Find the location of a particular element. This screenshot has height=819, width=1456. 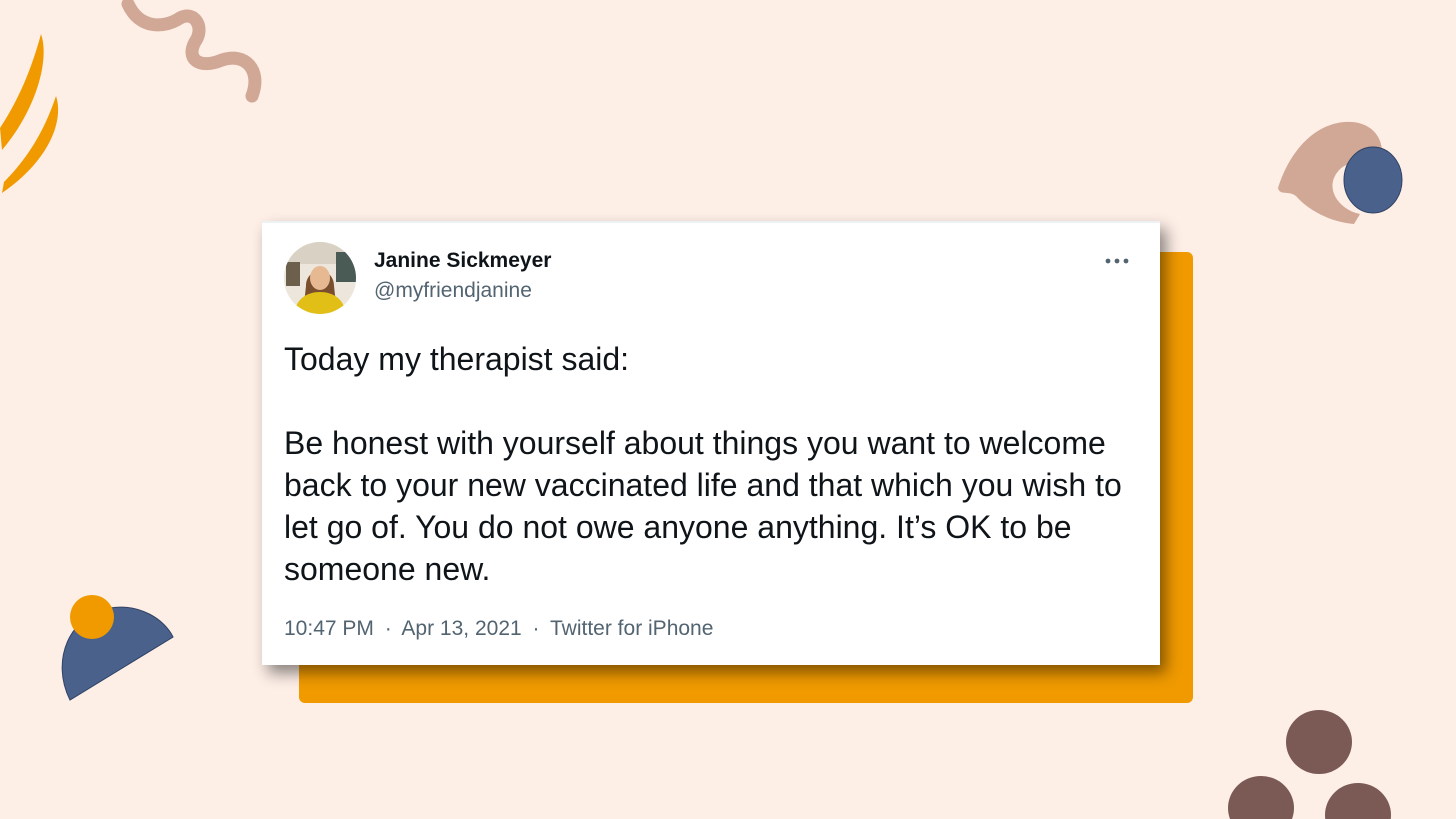

profile-photo-icon is located at coordinates (320, 278).